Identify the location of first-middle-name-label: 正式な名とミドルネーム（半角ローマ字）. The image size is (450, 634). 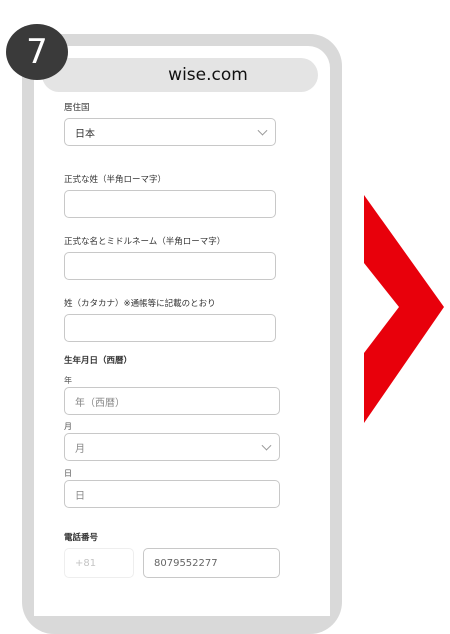
(145, 242).